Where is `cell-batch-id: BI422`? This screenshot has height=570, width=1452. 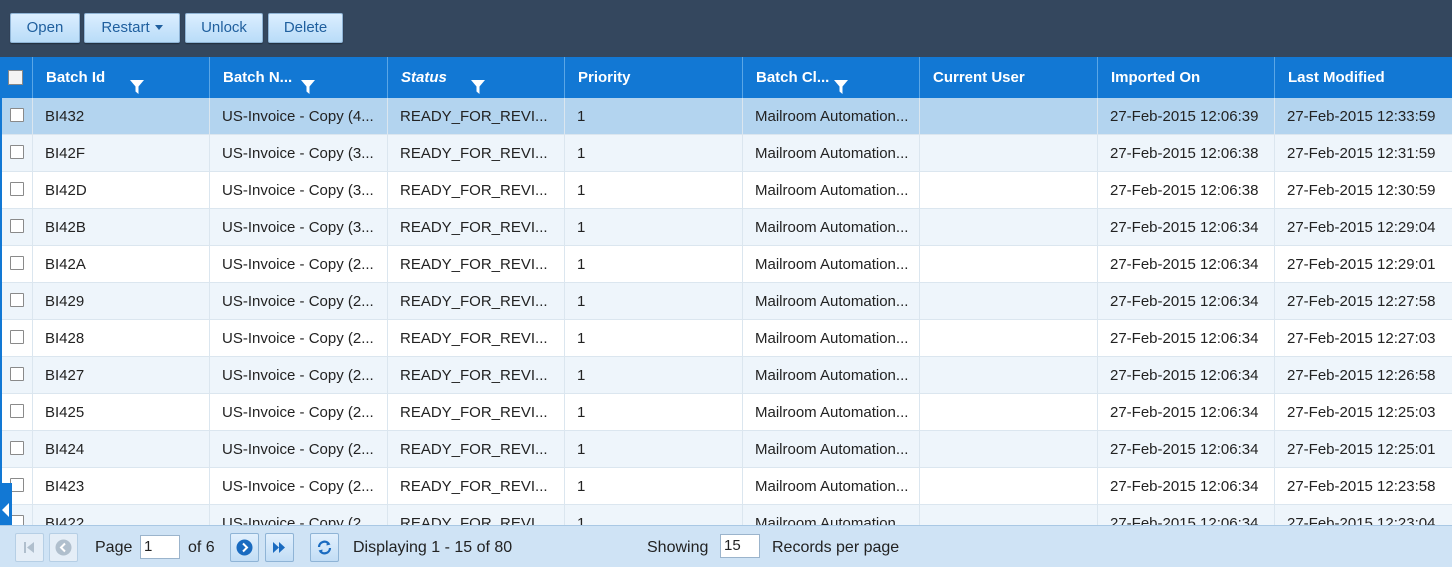
cell-batch-id: BI422 is located at coordinates (121, 515).